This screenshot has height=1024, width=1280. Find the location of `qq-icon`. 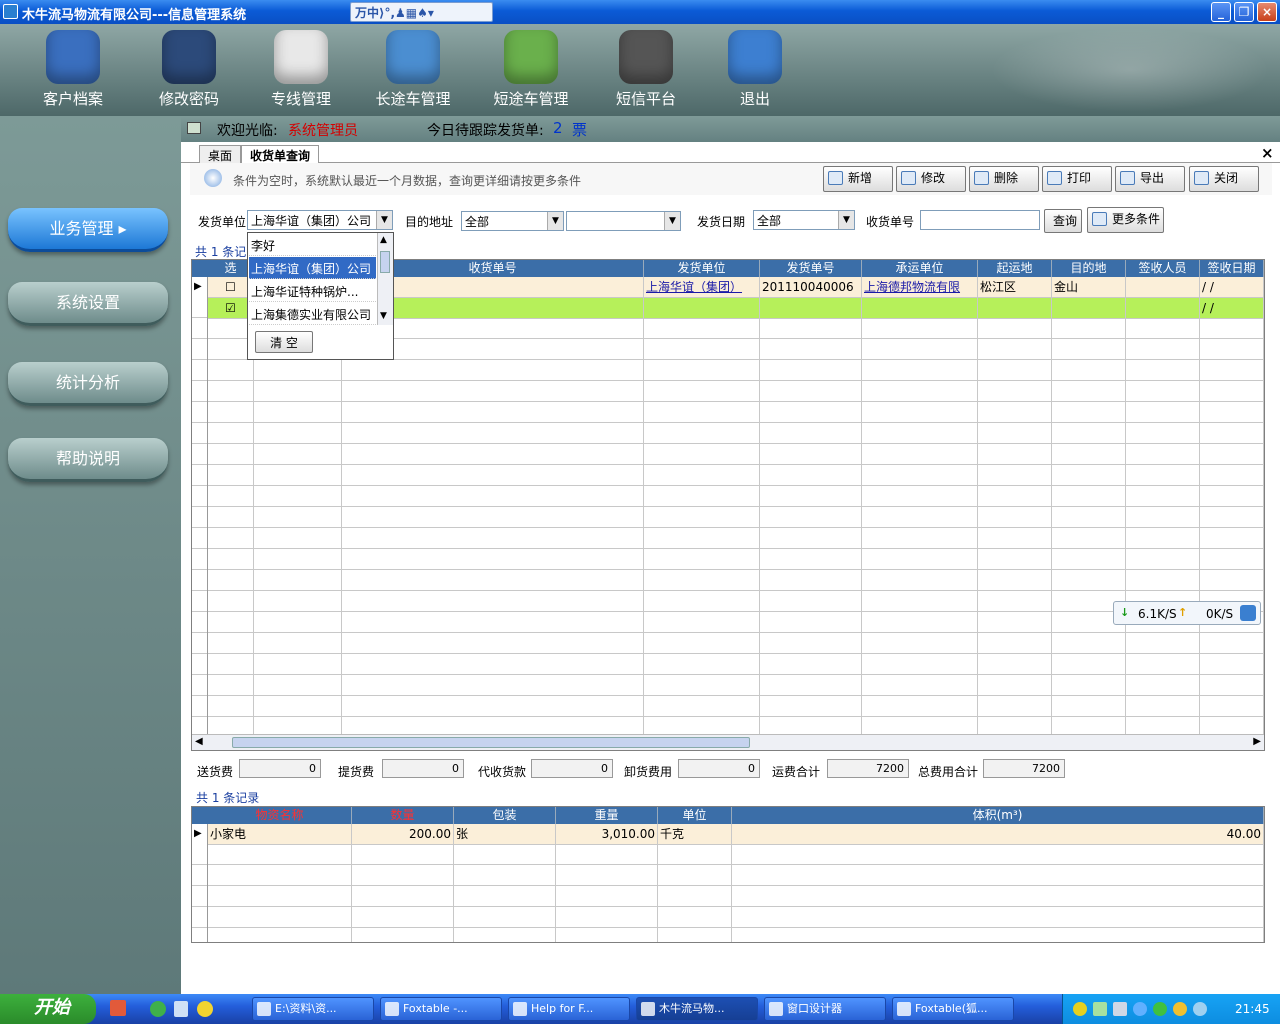

qq-icon is located at coordinates (1080, 1009).